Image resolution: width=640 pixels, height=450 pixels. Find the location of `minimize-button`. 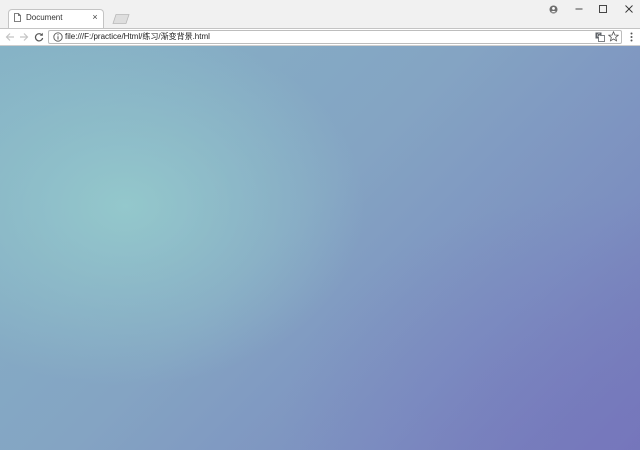

minimize-button is located at coordinates (579, 9).